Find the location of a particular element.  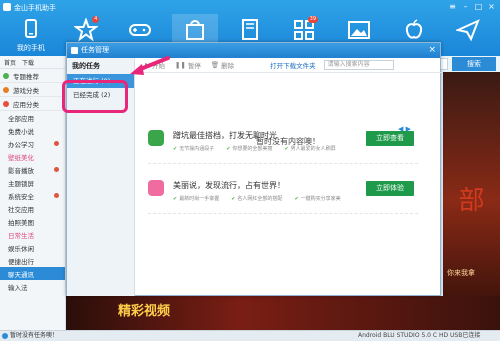

sidebar-item-label: 影音播放 is located at coordinates (21, 170).